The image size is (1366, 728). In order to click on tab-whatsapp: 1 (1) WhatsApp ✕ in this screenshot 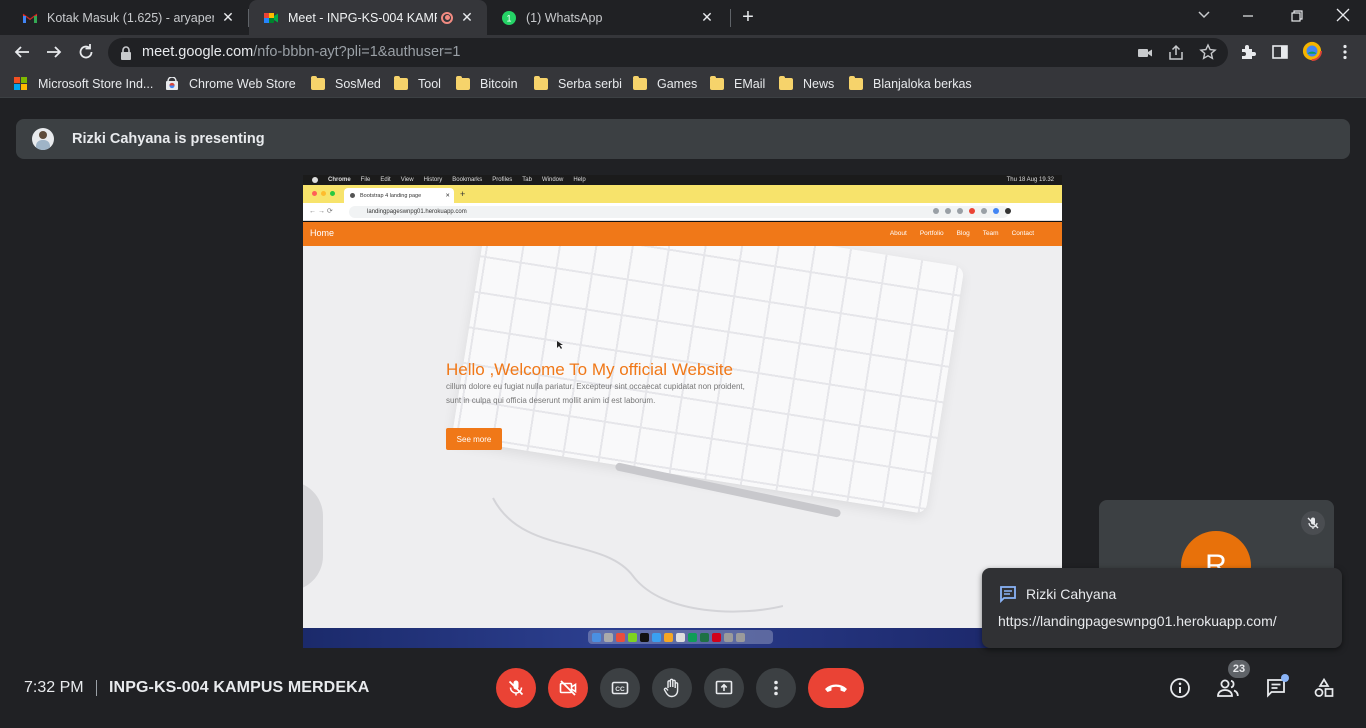, I will do `click(607, 17)`.